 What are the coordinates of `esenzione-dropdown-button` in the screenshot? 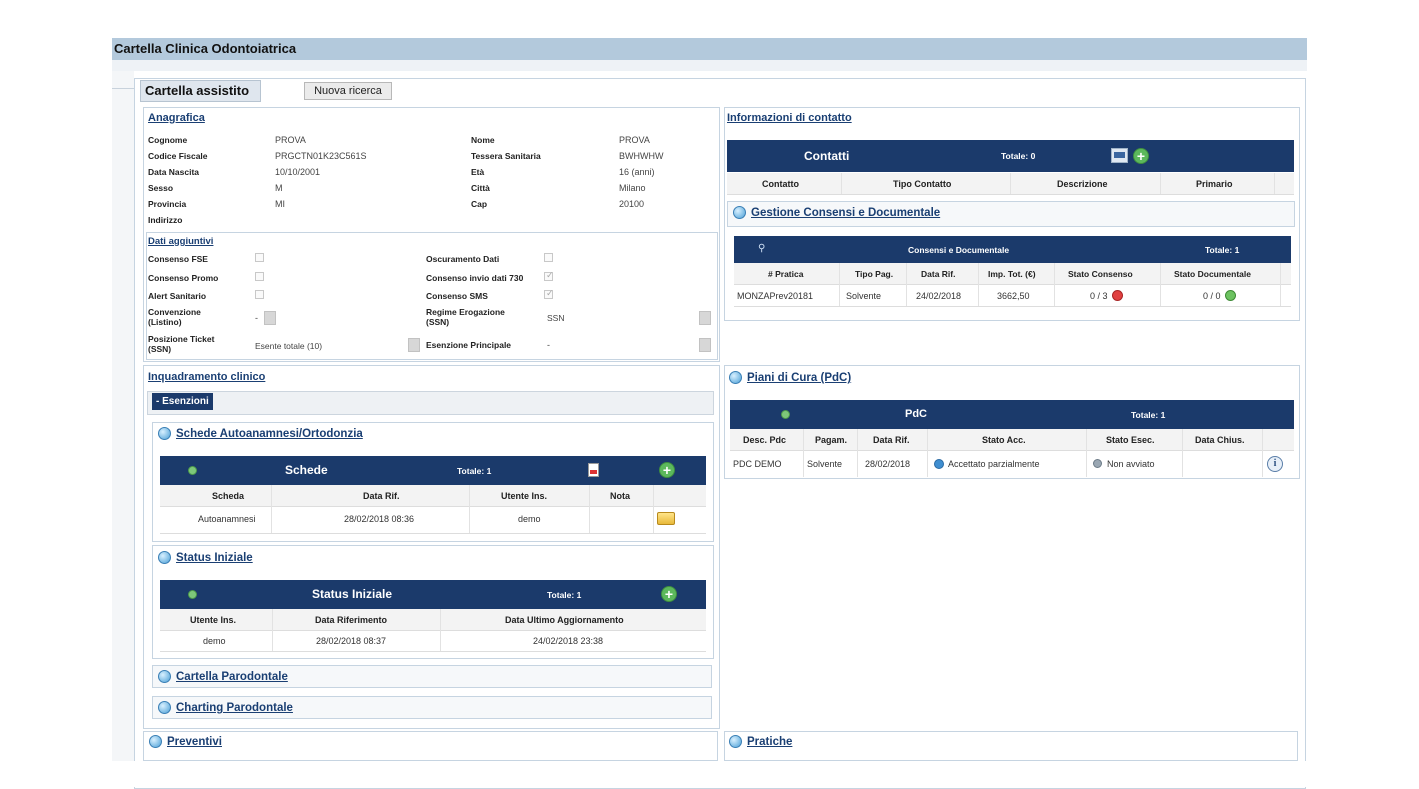 It's located at (705, 345).